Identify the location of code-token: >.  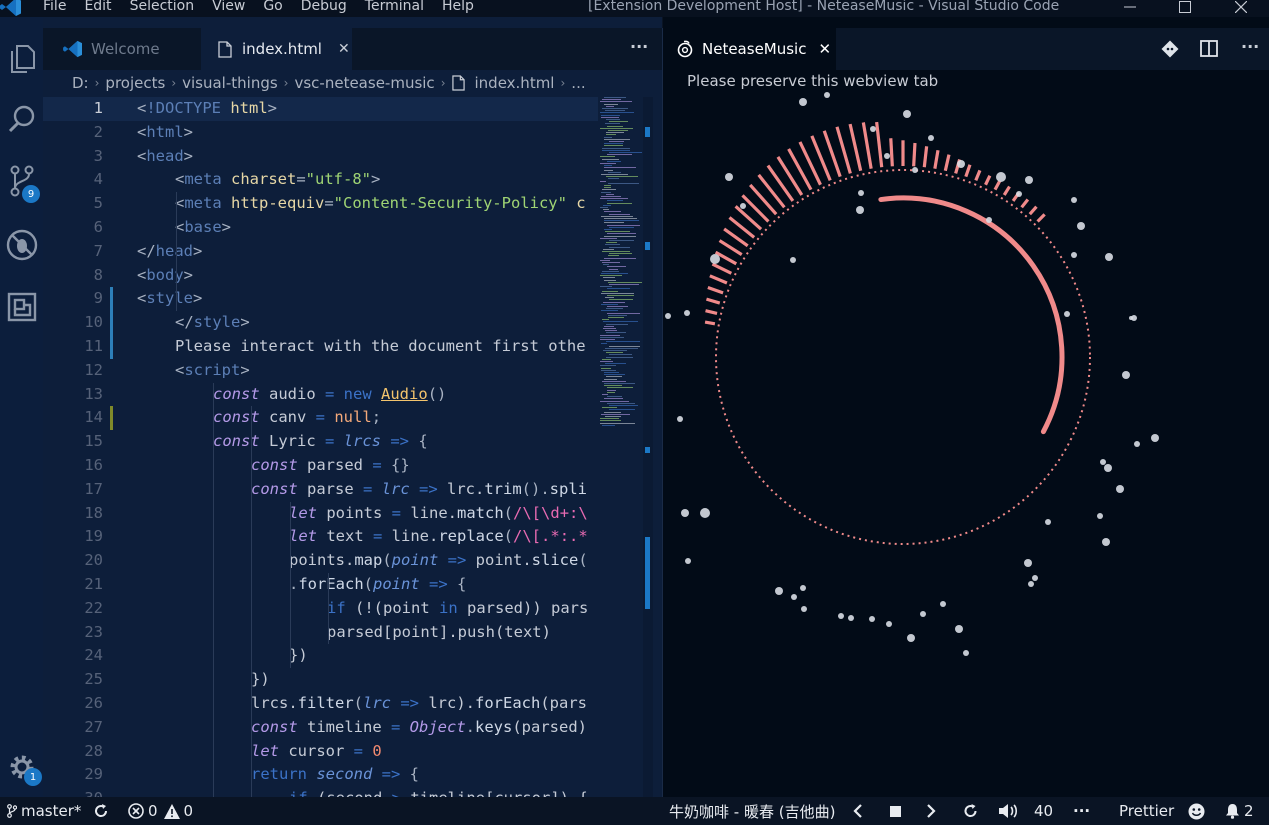
(188, 274).